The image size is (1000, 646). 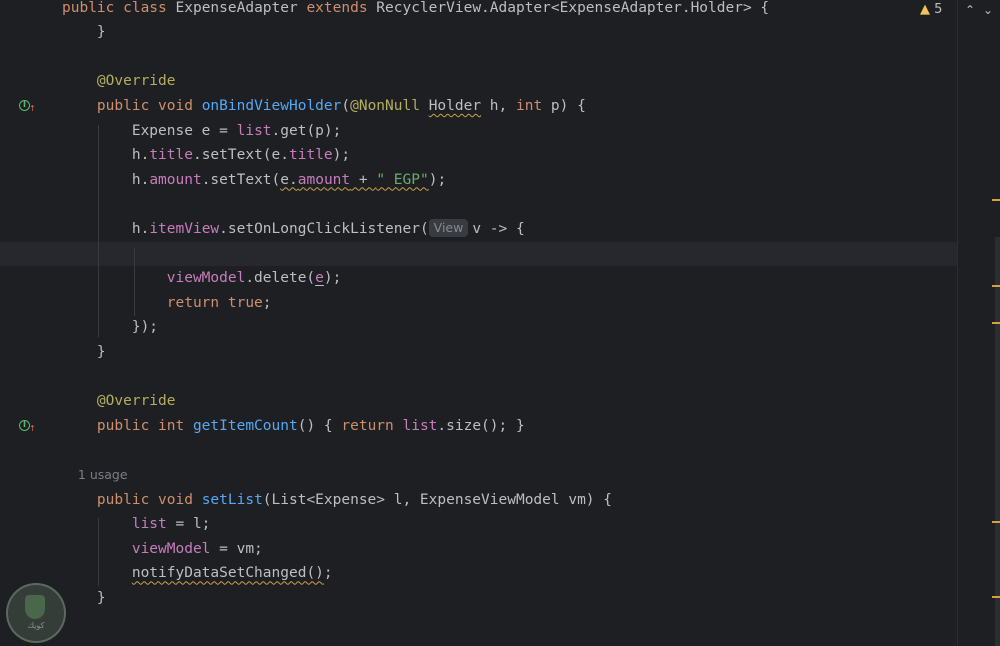 What do you see at coordinates (997, 441) in the screenshot?
I see `vertical-scrollbar` at bounding box center [997, 441].